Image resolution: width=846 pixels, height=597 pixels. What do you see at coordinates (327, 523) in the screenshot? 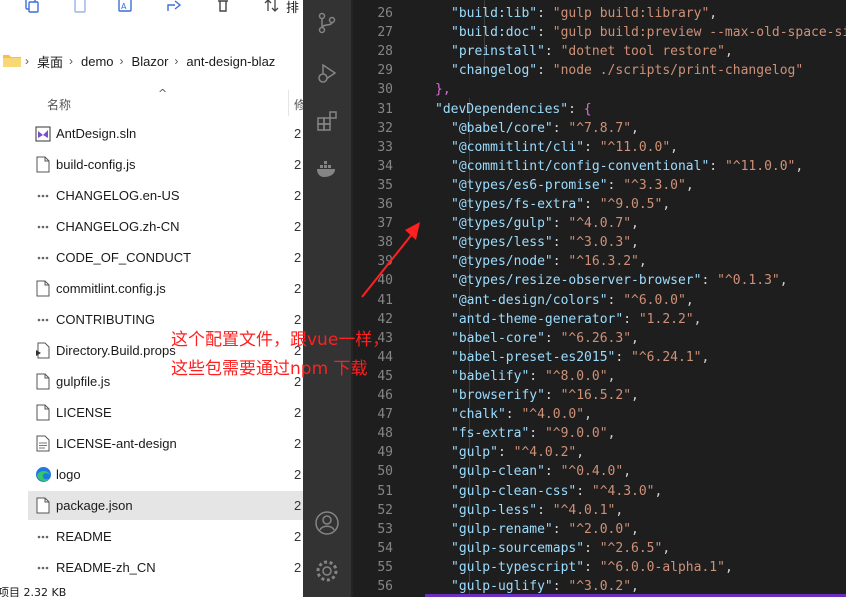
I see `account-icon` at bounding box center [327, 523].